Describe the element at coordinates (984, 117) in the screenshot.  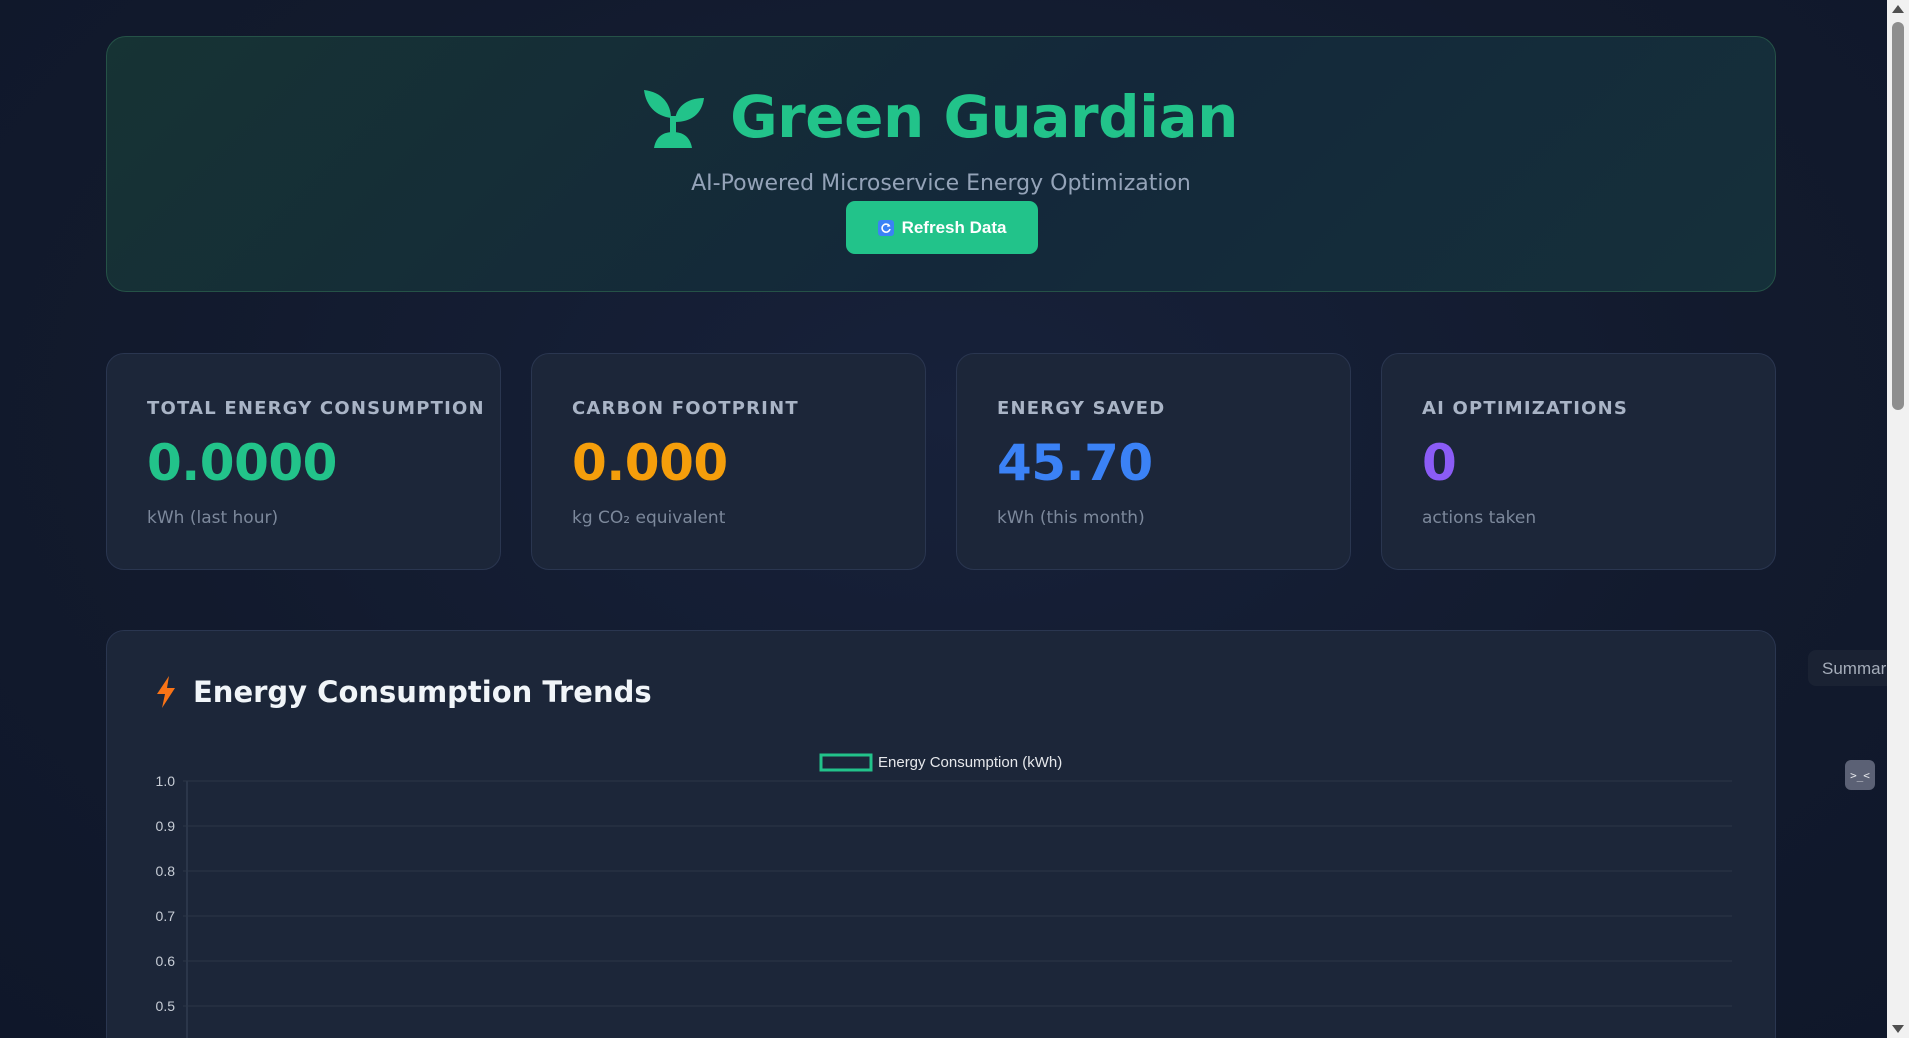
I see `app-title: Green Guardian` at that location.